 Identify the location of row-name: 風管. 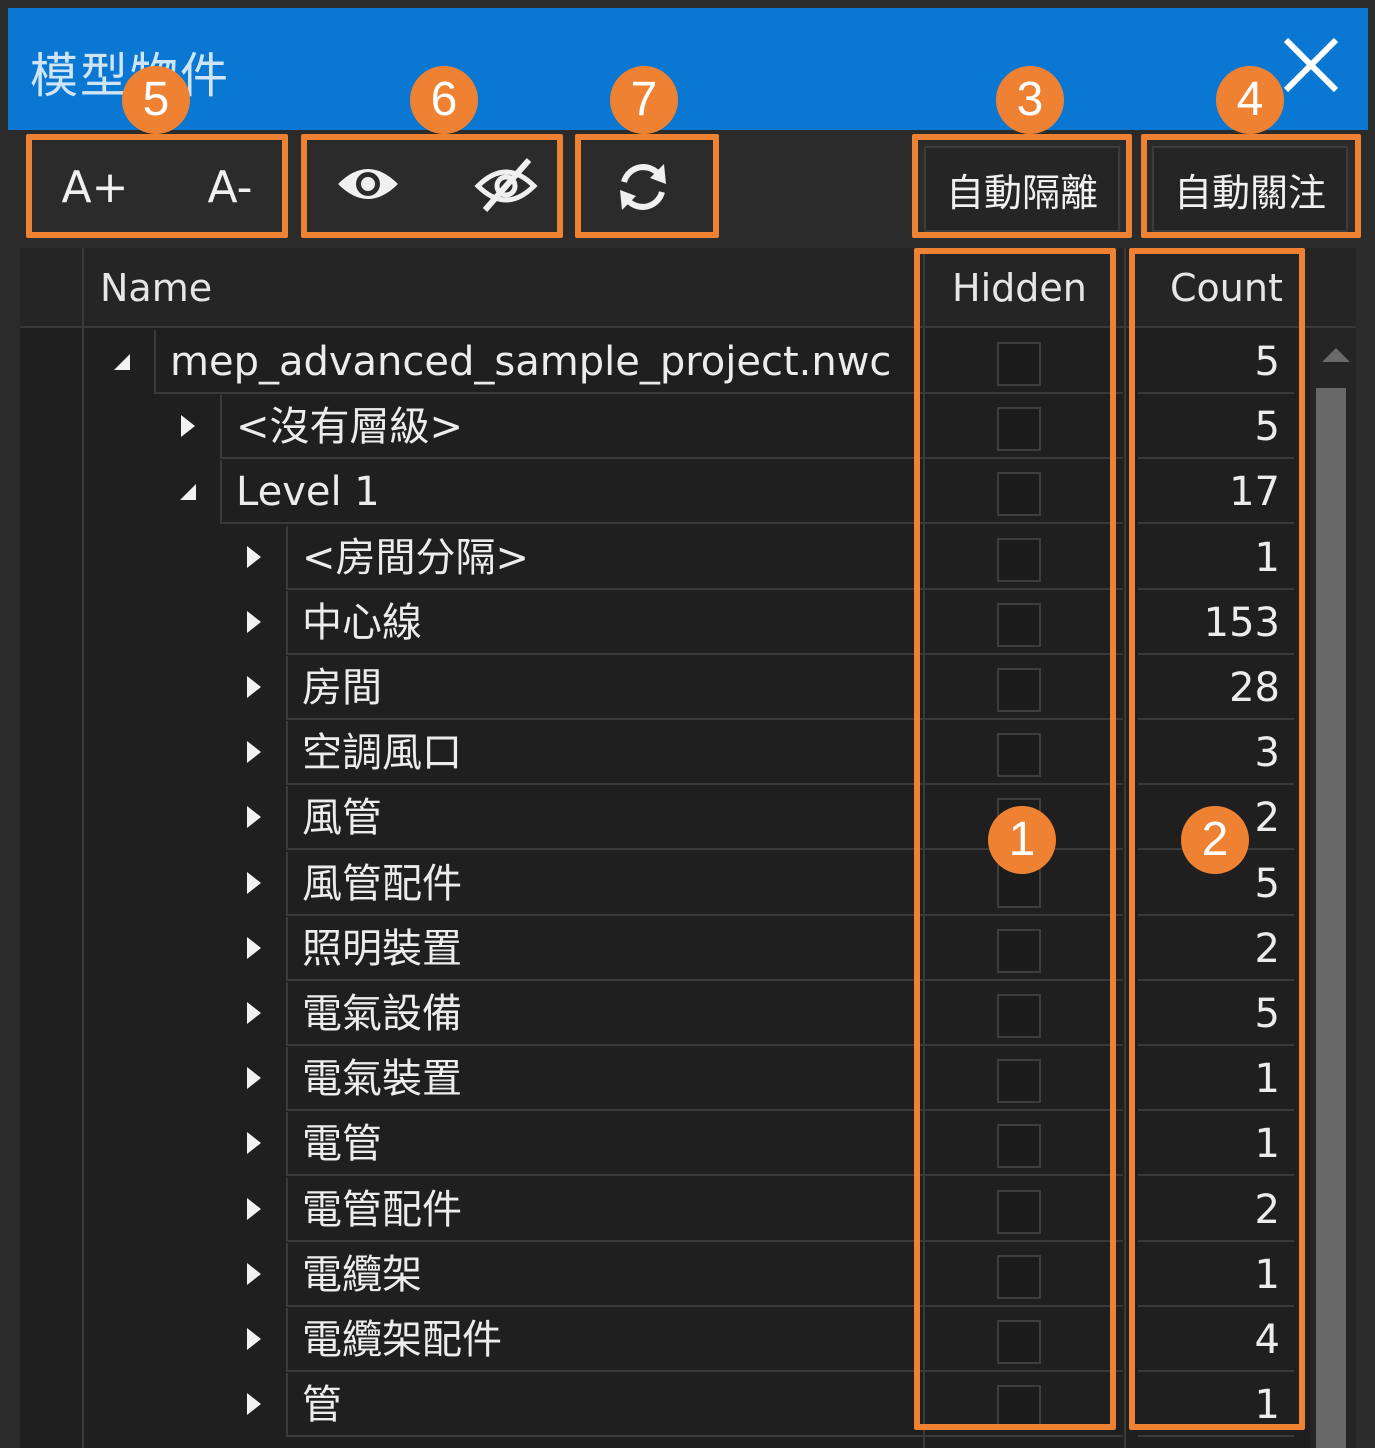
(342, 818).